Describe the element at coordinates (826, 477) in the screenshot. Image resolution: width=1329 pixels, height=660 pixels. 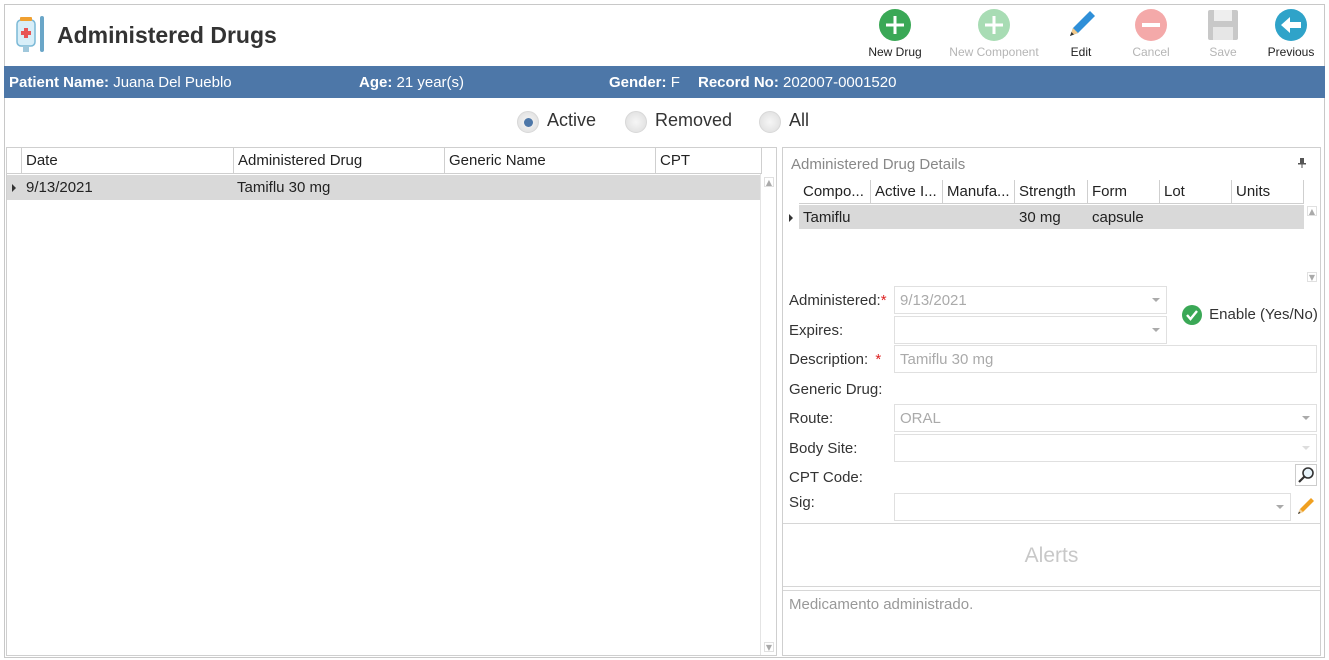
I see `cpt-code-label: CPT Code:` at that location.